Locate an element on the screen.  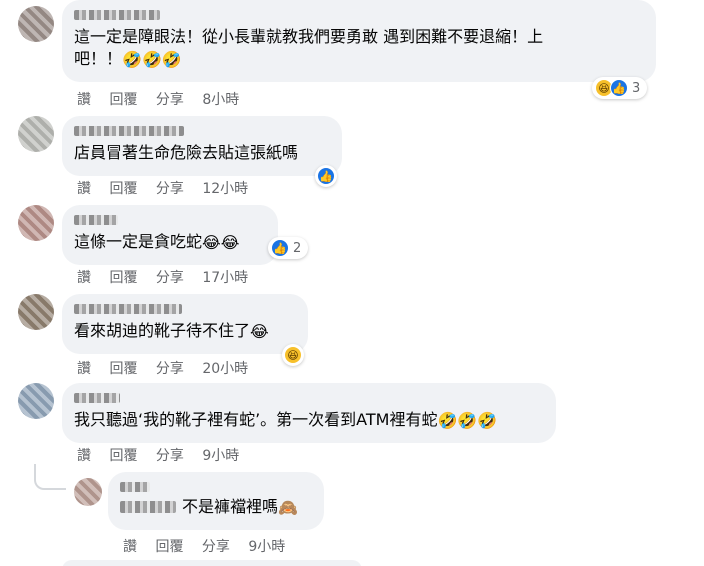
reaction-summary: 😆 is located at coordinates (293, 355).